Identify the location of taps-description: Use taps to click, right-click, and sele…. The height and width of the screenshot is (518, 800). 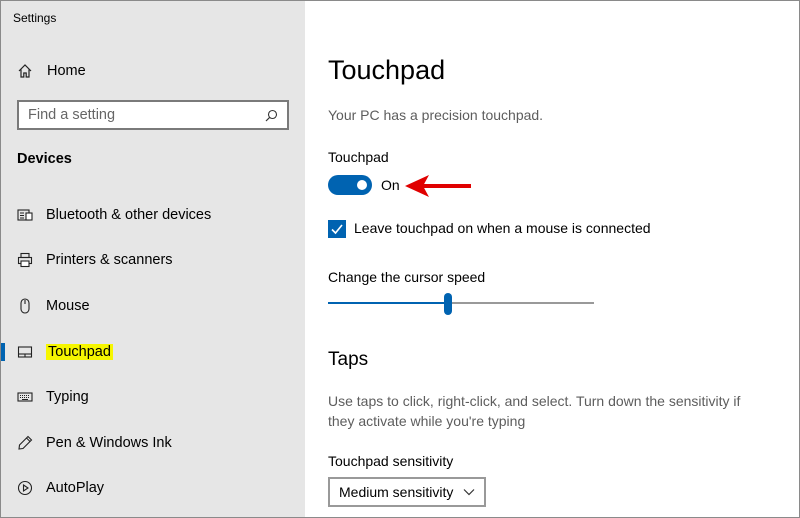
(534, 411).